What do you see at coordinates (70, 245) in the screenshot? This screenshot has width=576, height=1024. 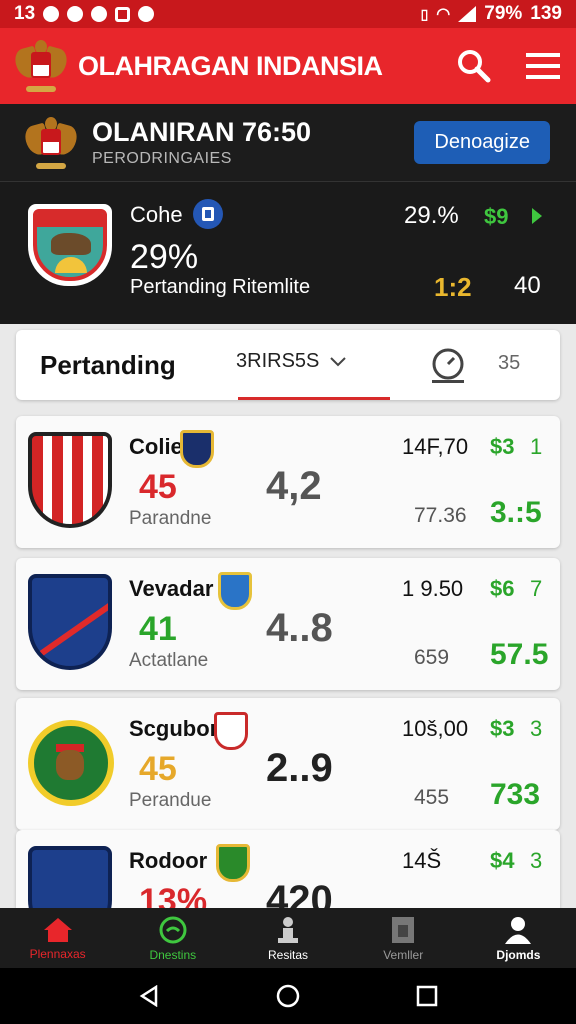 I see `team-shield-icon` at bounding box center [70, 245].